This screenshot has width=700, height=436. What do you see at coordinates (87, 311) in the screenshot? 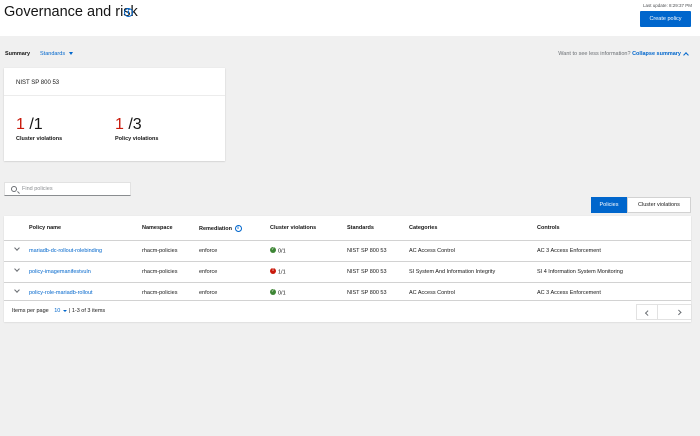
I see `range-text: | 1-3 of 3 items` at bounding box center [87, 311].